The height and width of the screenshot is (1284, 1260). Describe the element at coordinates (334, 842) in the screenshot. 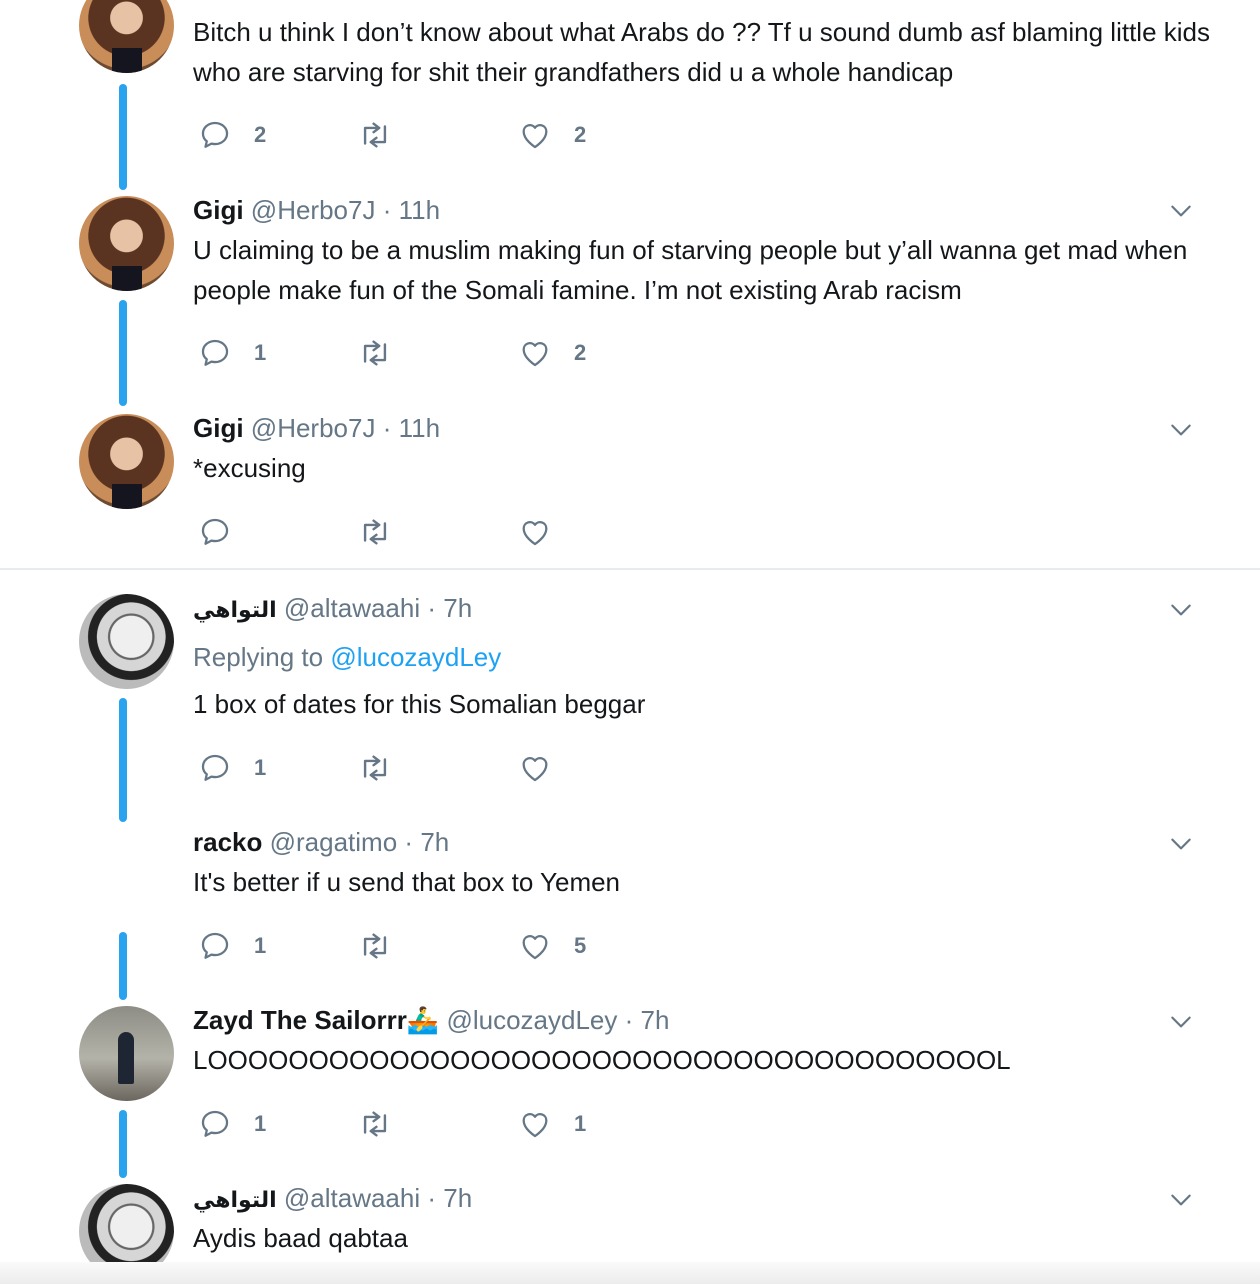

I see `author-handle: @ragatimo` at that location.